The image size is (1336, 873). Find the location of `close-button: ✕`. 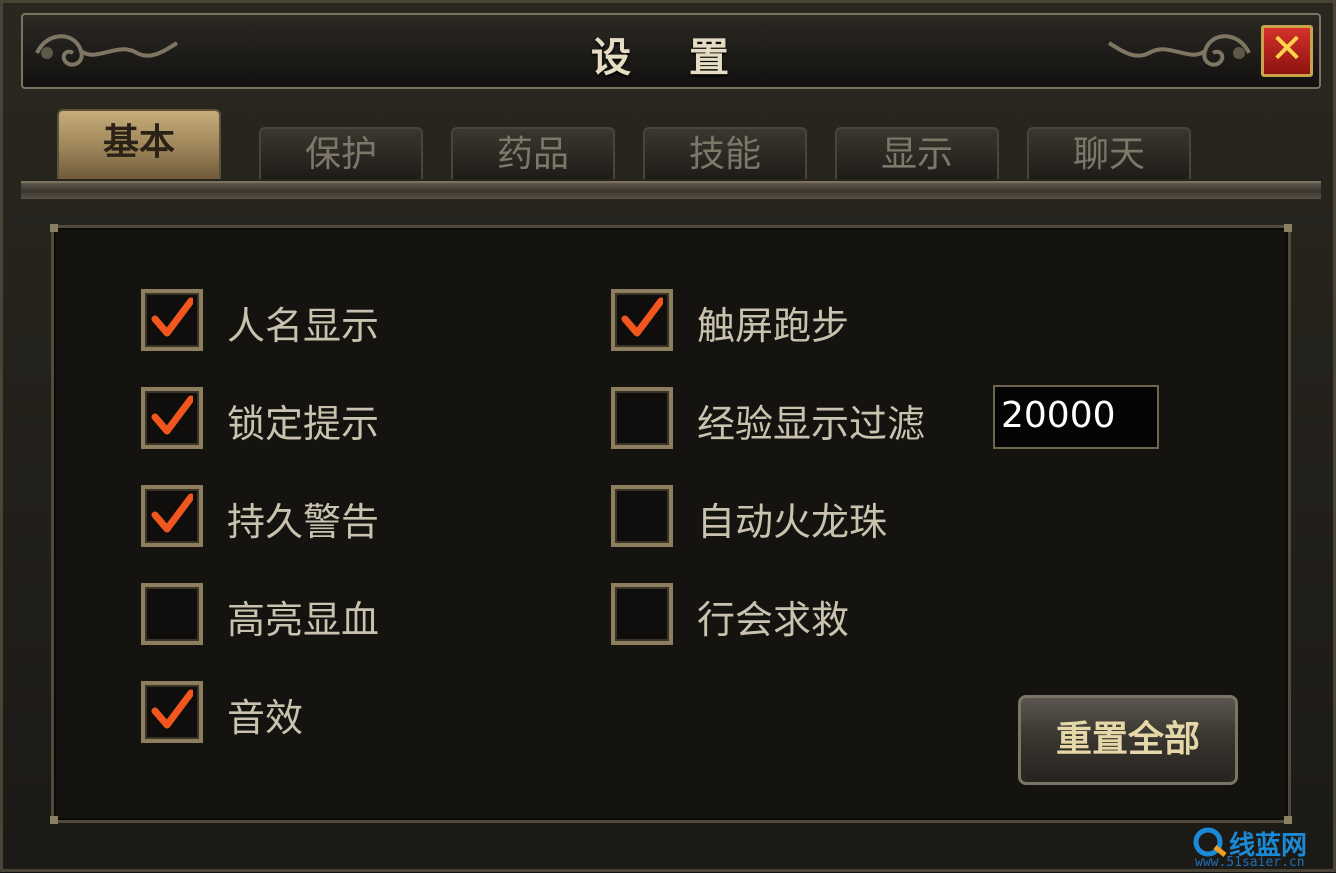

close-button: ✕ is located at coordinates (1287, 51).